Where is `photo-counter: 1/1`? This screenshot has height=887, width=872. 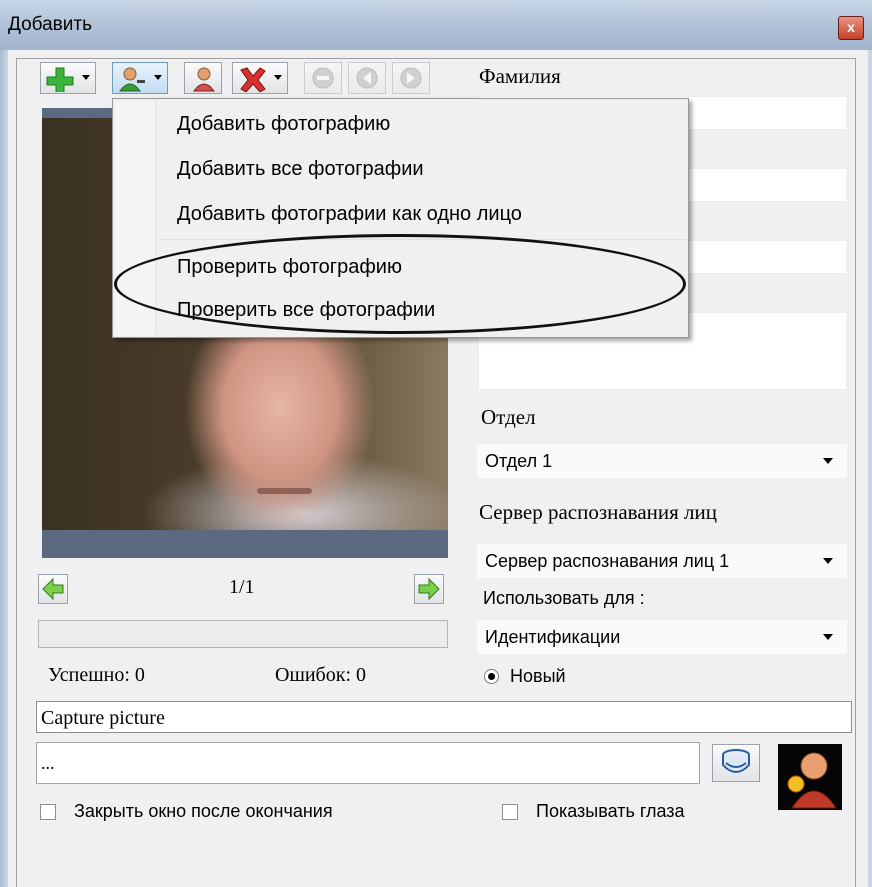 photo-counter: 1/1 is located at coordinates (242, 587).